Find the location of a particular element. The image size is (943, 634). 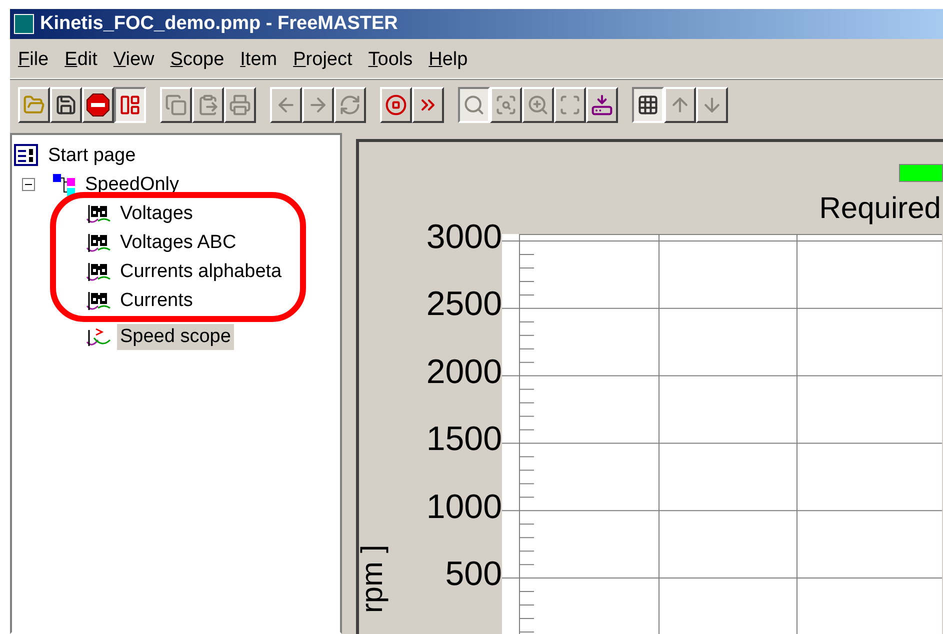

menu-item: View is located at coordinates (133, 60).